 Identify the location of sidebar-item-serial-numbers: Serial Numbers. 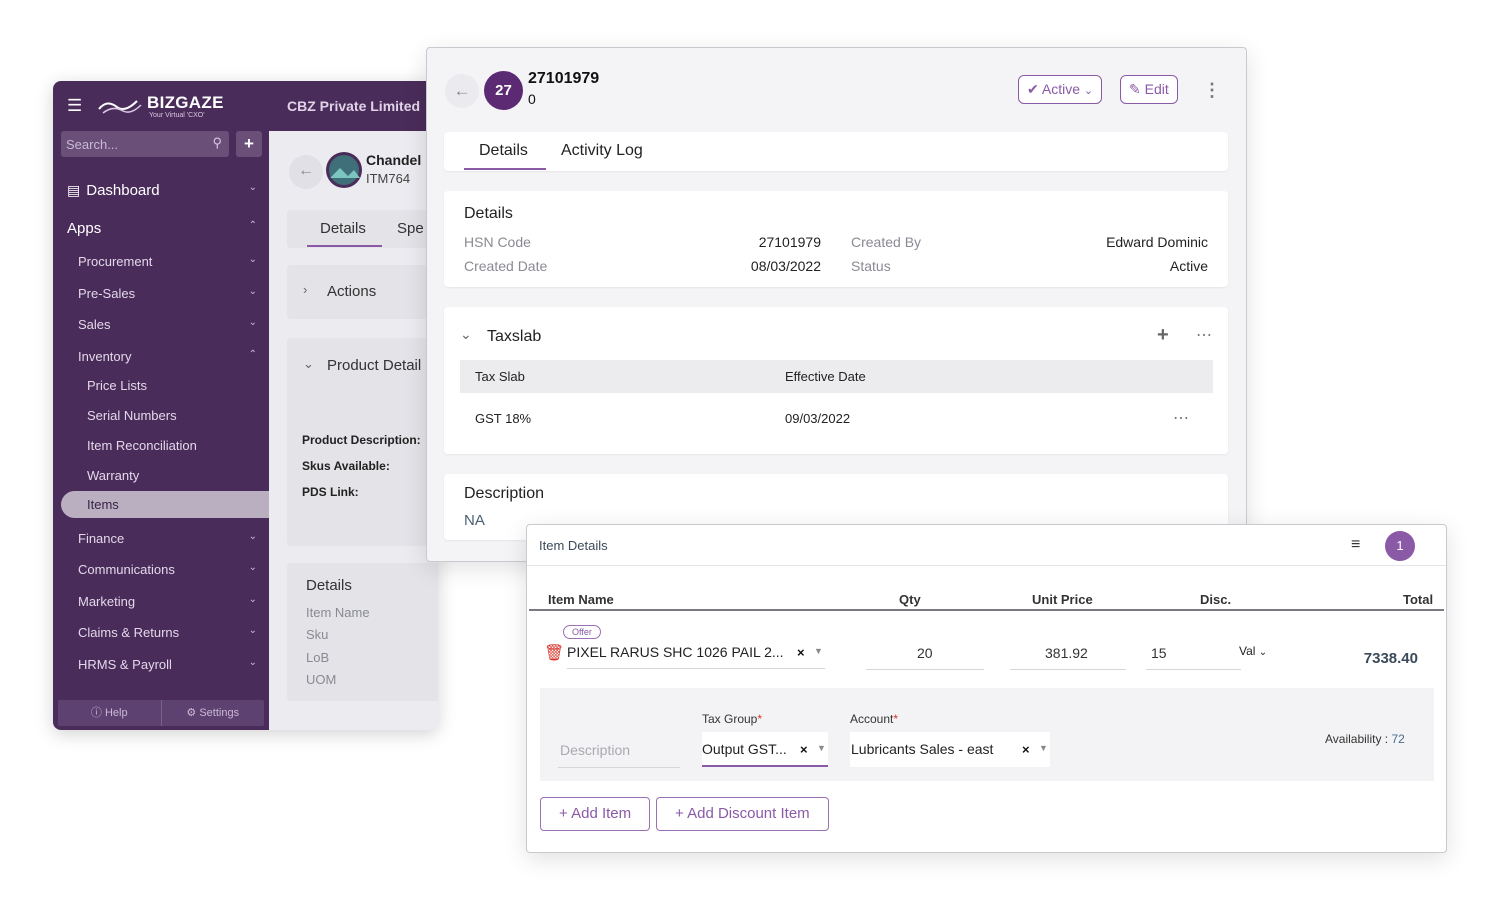
(161, 415).